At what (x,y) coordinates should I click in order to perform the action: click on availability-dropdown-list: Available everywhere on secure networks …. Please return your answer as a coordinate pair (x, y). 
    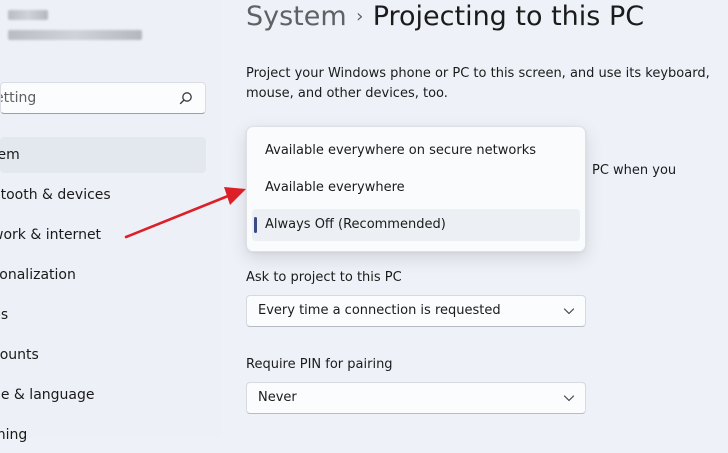
    Looking at the image, I should click on (416, 189).